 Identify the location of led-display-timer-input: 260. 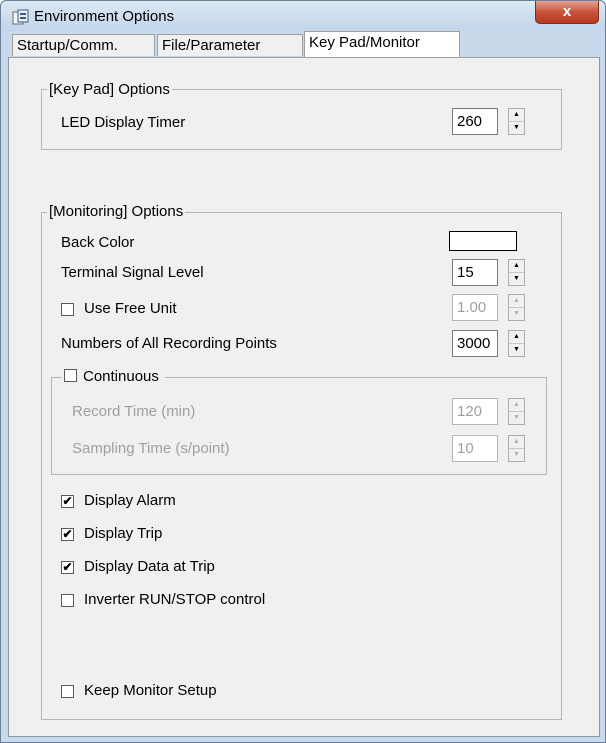
(475, 121).